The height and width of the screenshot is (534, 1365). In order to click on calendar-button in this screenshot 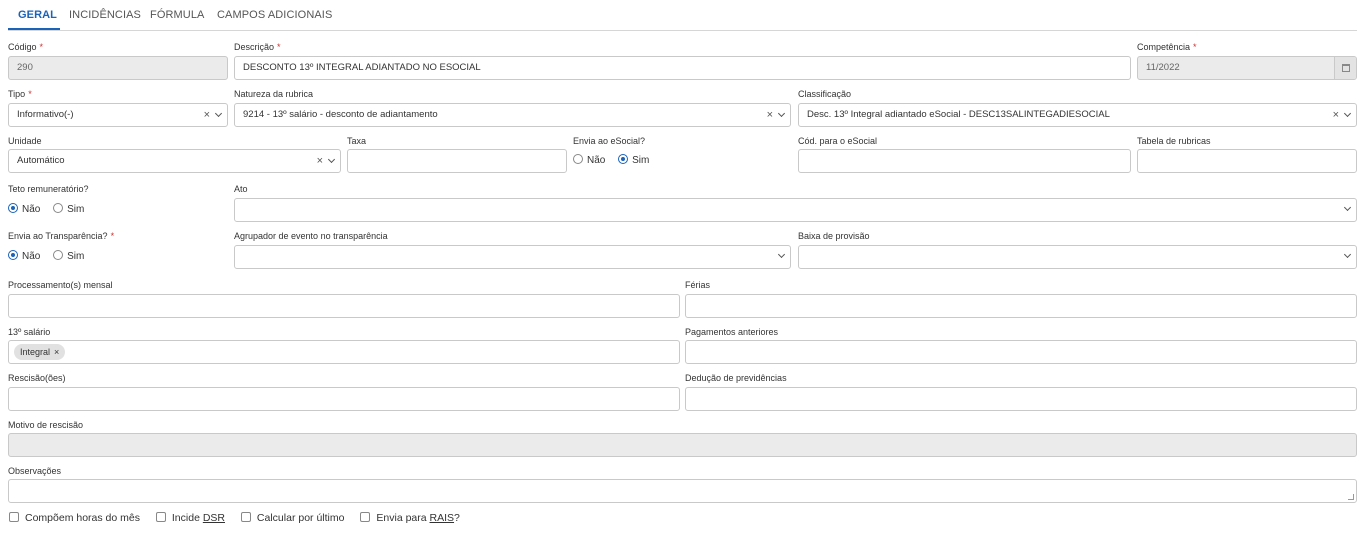, I will do `click(1345, 68)`.